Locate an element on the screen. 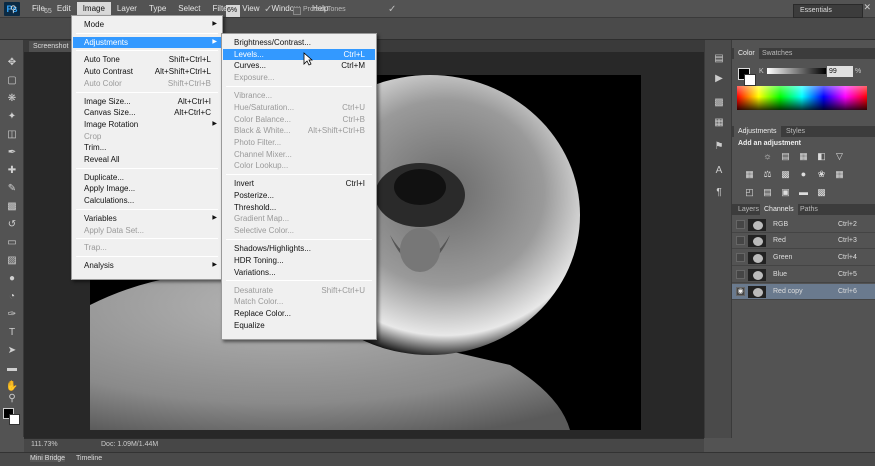 The width and height of the screenshot is (875, 466). menu-view: View is located at coordinates (250, 9).